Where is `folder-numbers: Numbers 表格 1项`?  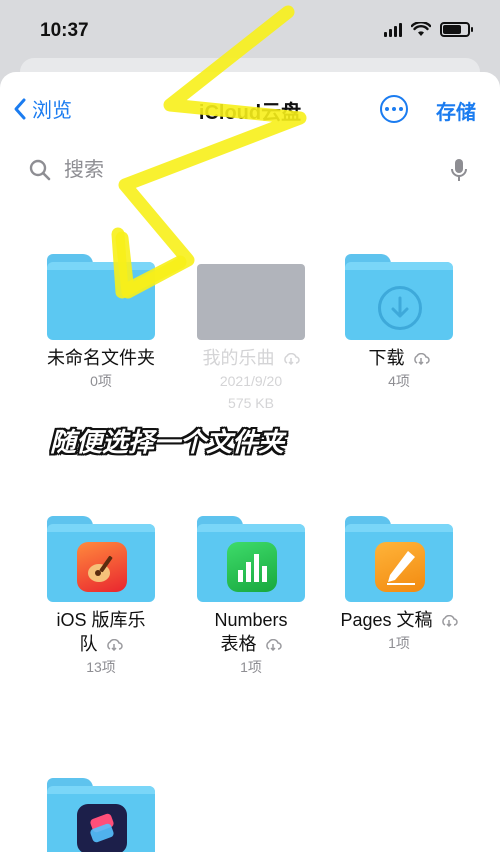
folder-numbers: Numbers 表格 1项 is located at coordinates (251, 597).